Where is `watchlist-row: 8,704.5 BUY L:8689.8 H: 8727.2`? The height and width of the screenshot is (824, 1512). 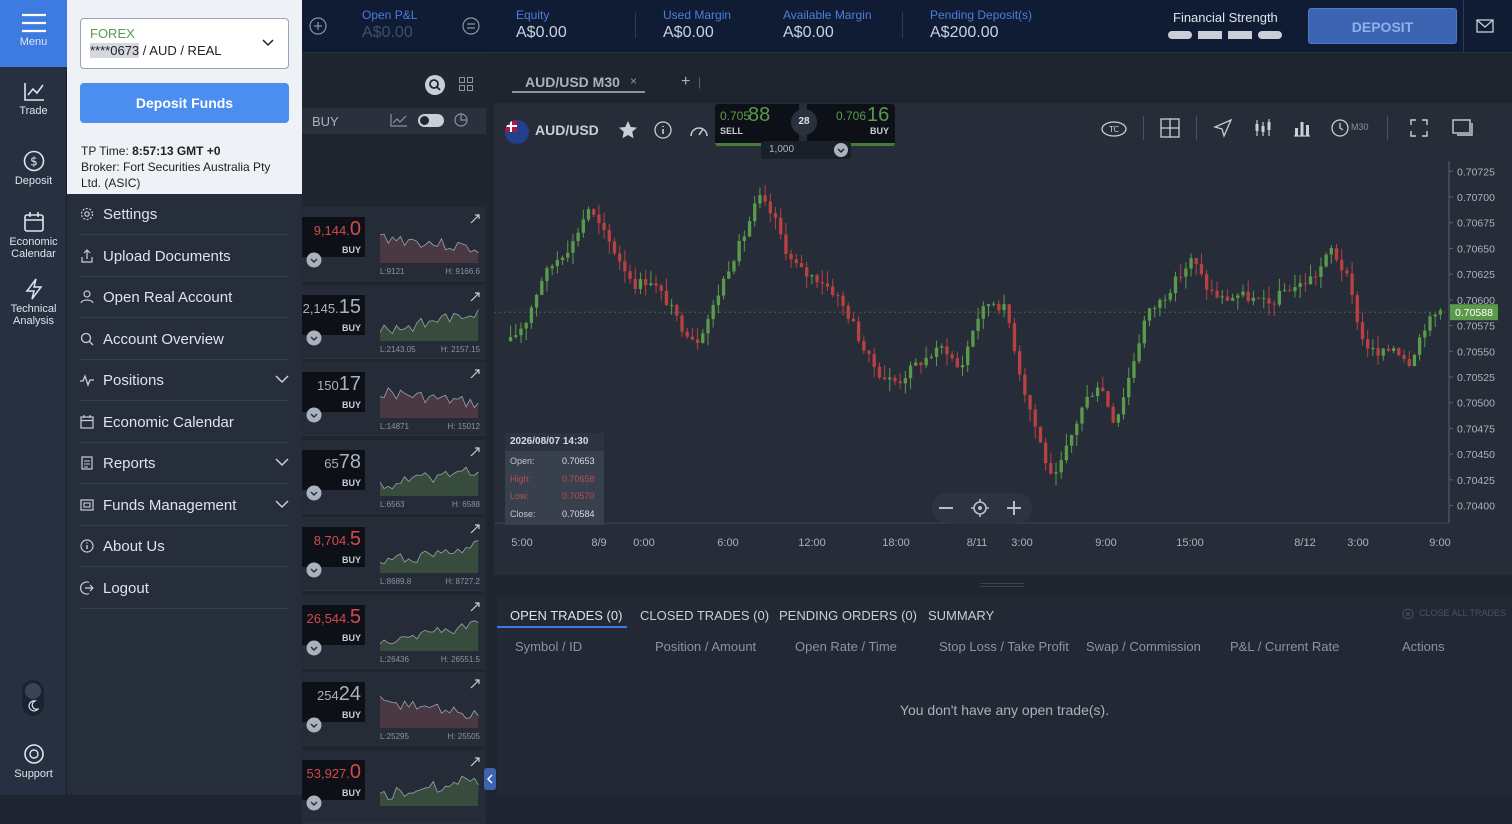 watchlist-row: 8,704.5 BUY L:8689.8 H: 8727.2 is located at coordinates (394, 554).